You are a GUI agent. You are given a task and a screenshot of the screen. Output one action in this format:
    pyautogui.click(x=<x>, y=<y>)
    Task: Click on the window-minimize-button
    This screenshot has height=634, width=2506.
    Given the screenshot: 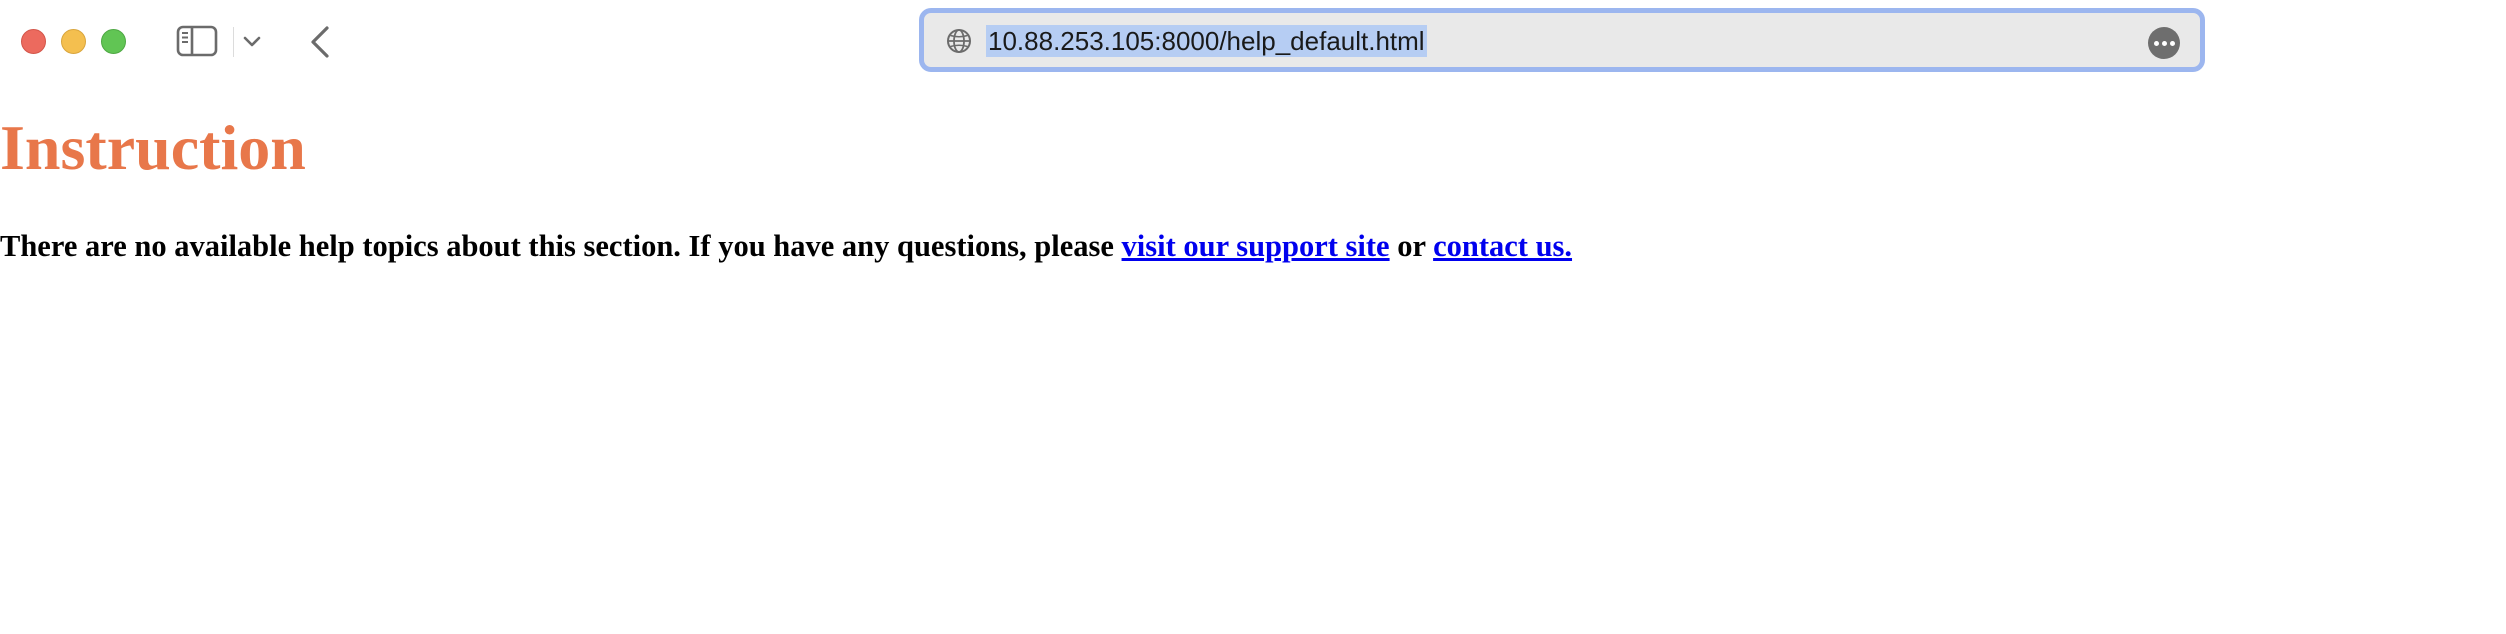 What is the action you would take?
    pyautogui.click(x=73, y=41)
    